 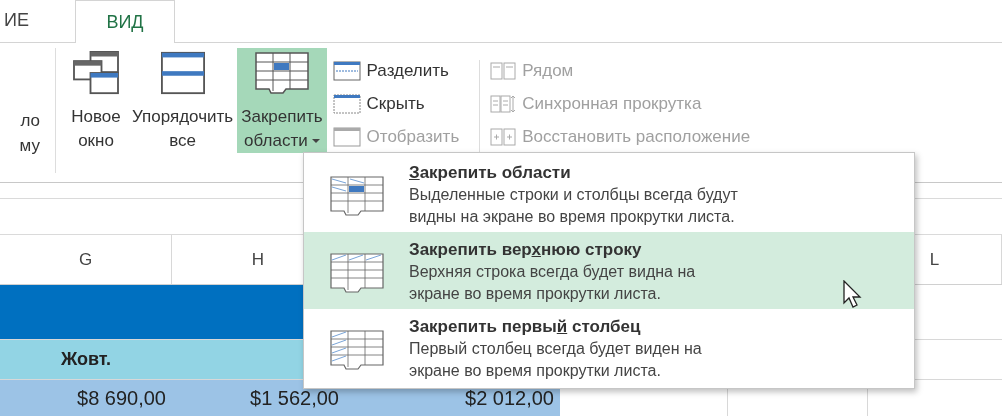 I want to click on frozen-column-icon, so click(x=356, y=350).